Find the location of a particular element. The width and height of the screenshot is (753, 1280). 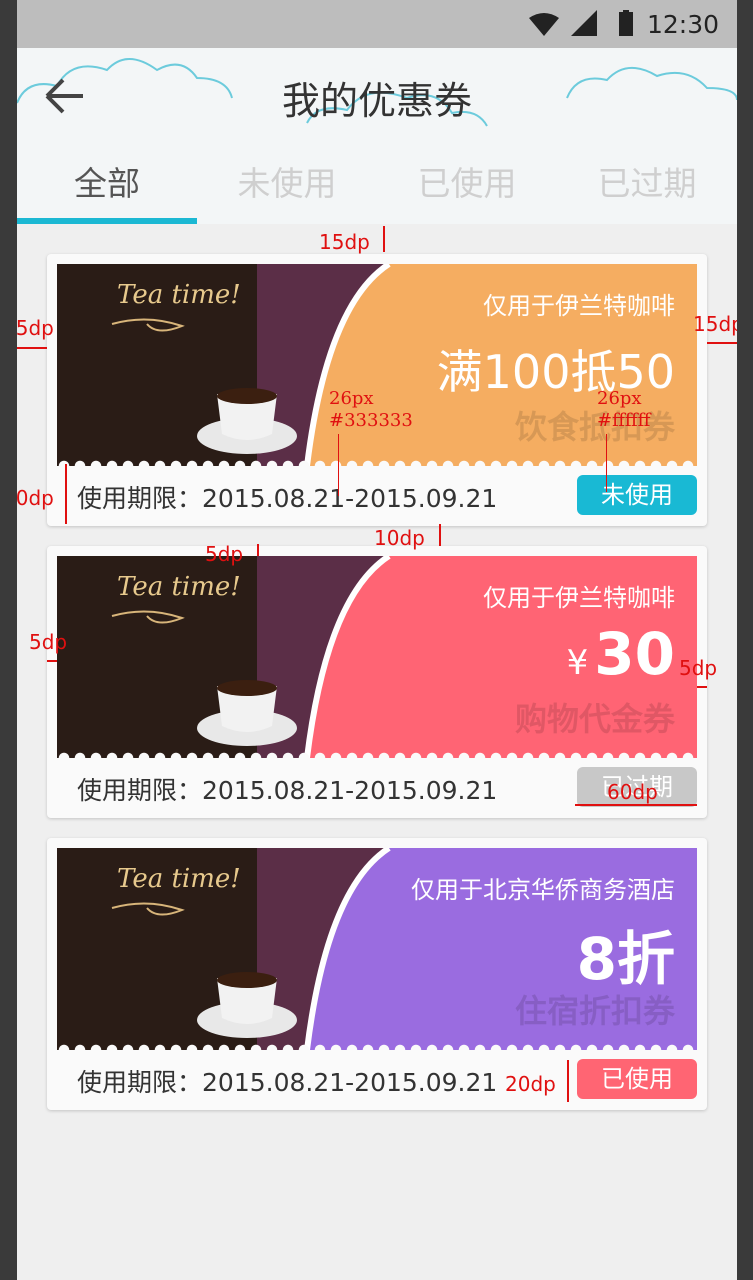

tab-unused: 未使用 is located at coordinates (287, 190).